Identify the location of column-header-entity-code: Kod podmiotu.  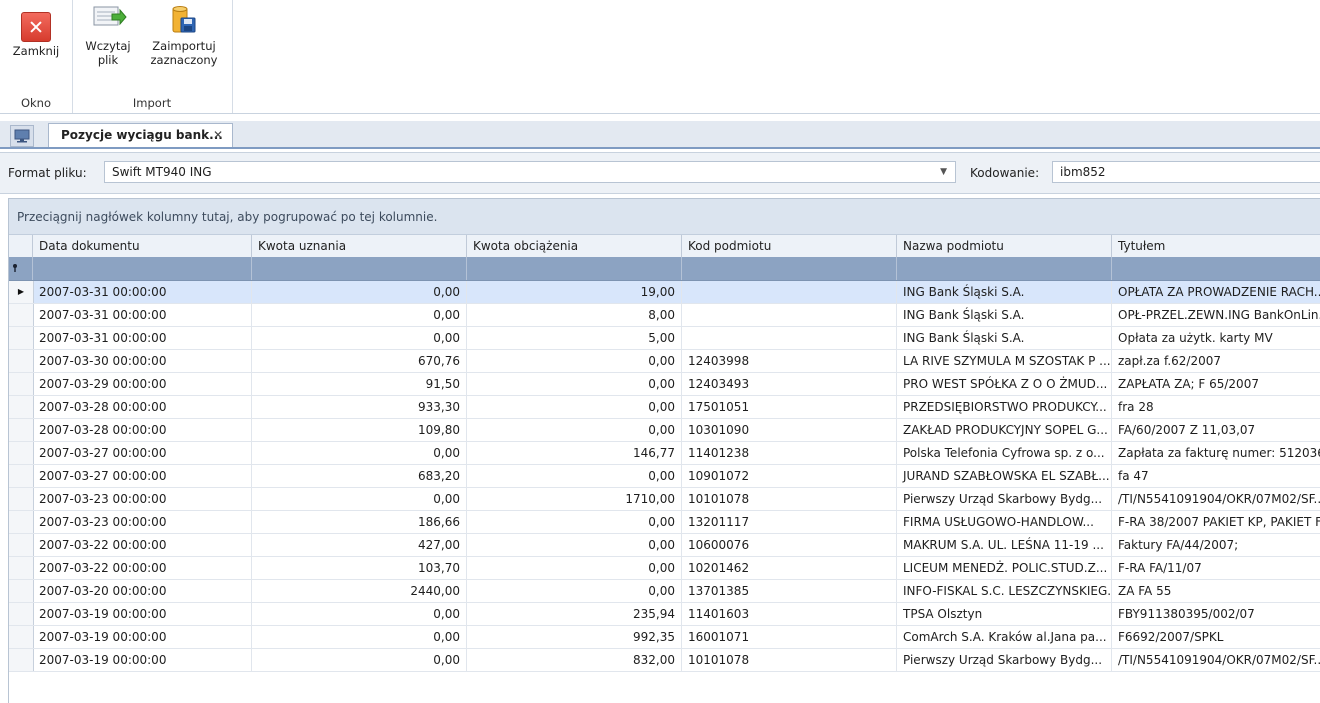
(789, 246).